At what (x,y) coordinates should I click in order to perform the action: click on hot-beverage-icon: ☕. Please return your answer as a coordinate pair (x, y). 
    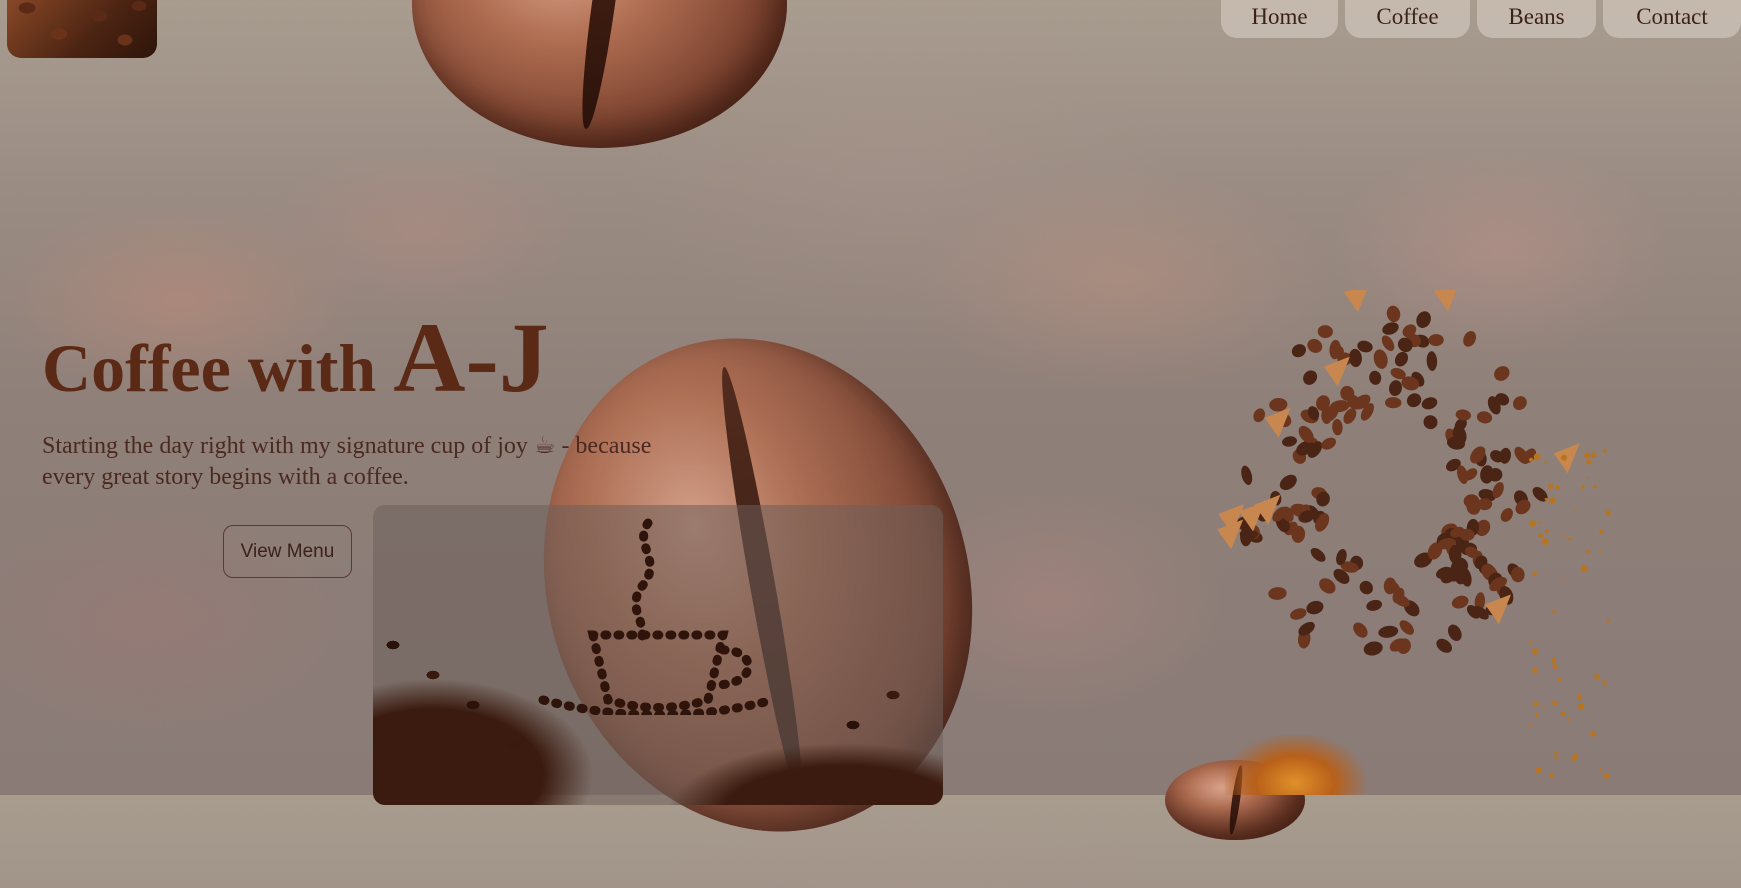
    Looking at the image, I should click on (544, 445).